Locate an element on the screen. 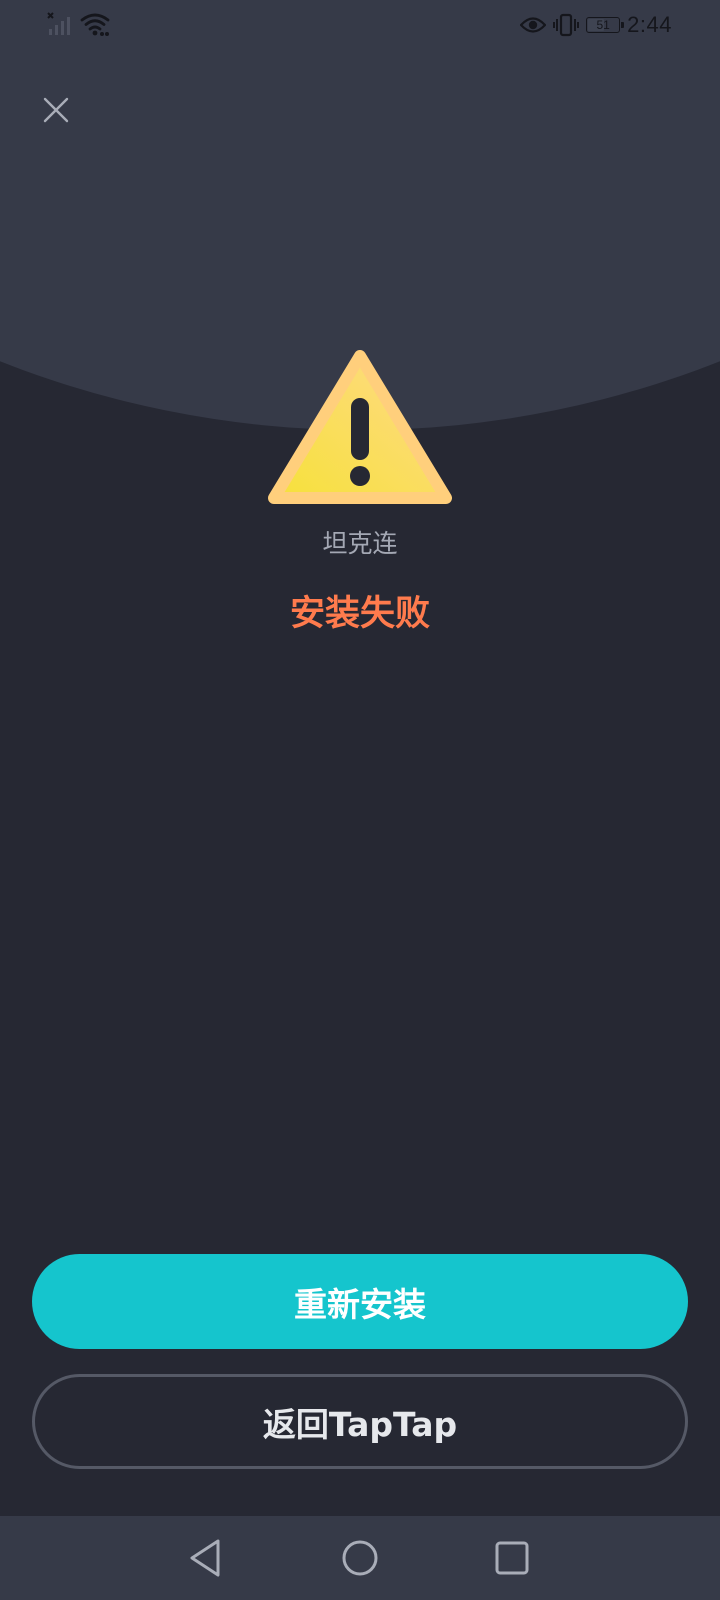 This screenshot has width=720, height=1600. install-status-text: 安装失败 is located at coordinates (359, 614).